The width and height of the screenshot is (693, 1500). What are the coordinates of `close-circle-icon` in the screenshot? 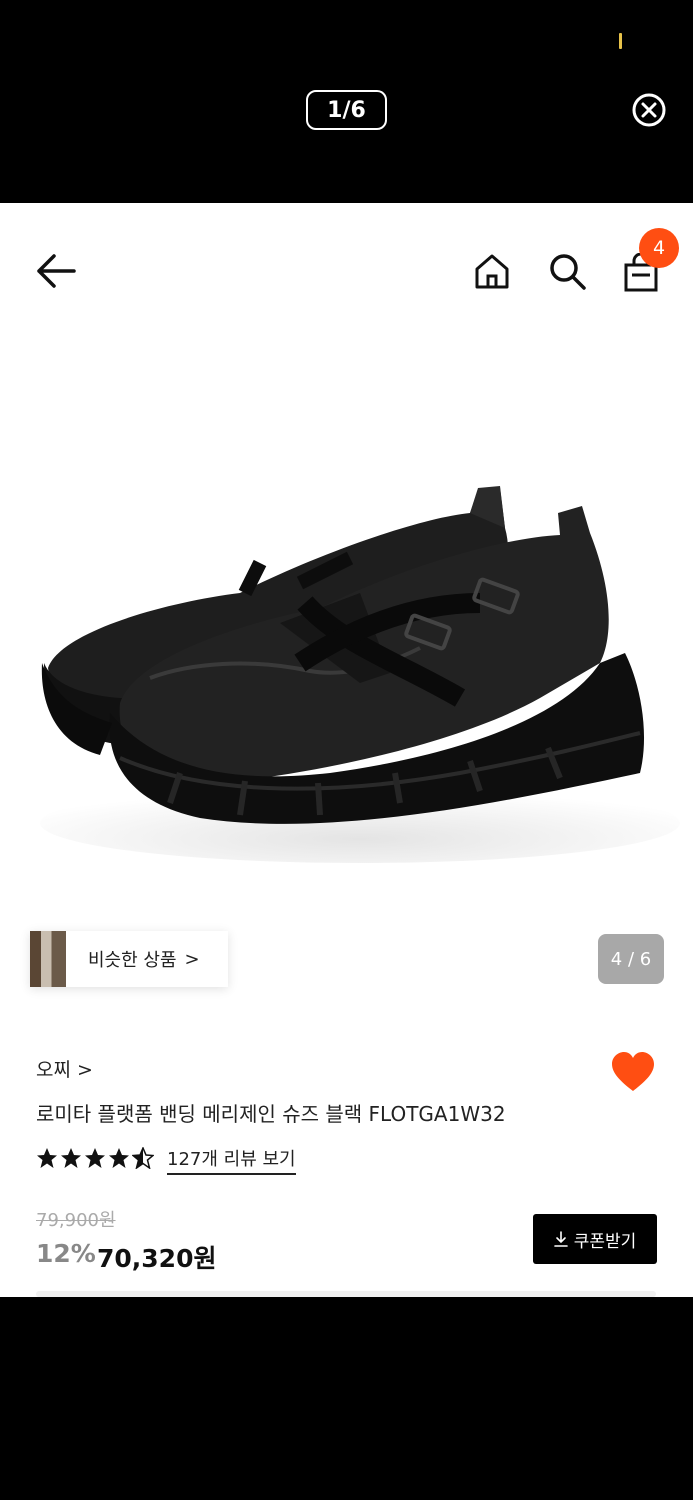 It's located at (649, 110).